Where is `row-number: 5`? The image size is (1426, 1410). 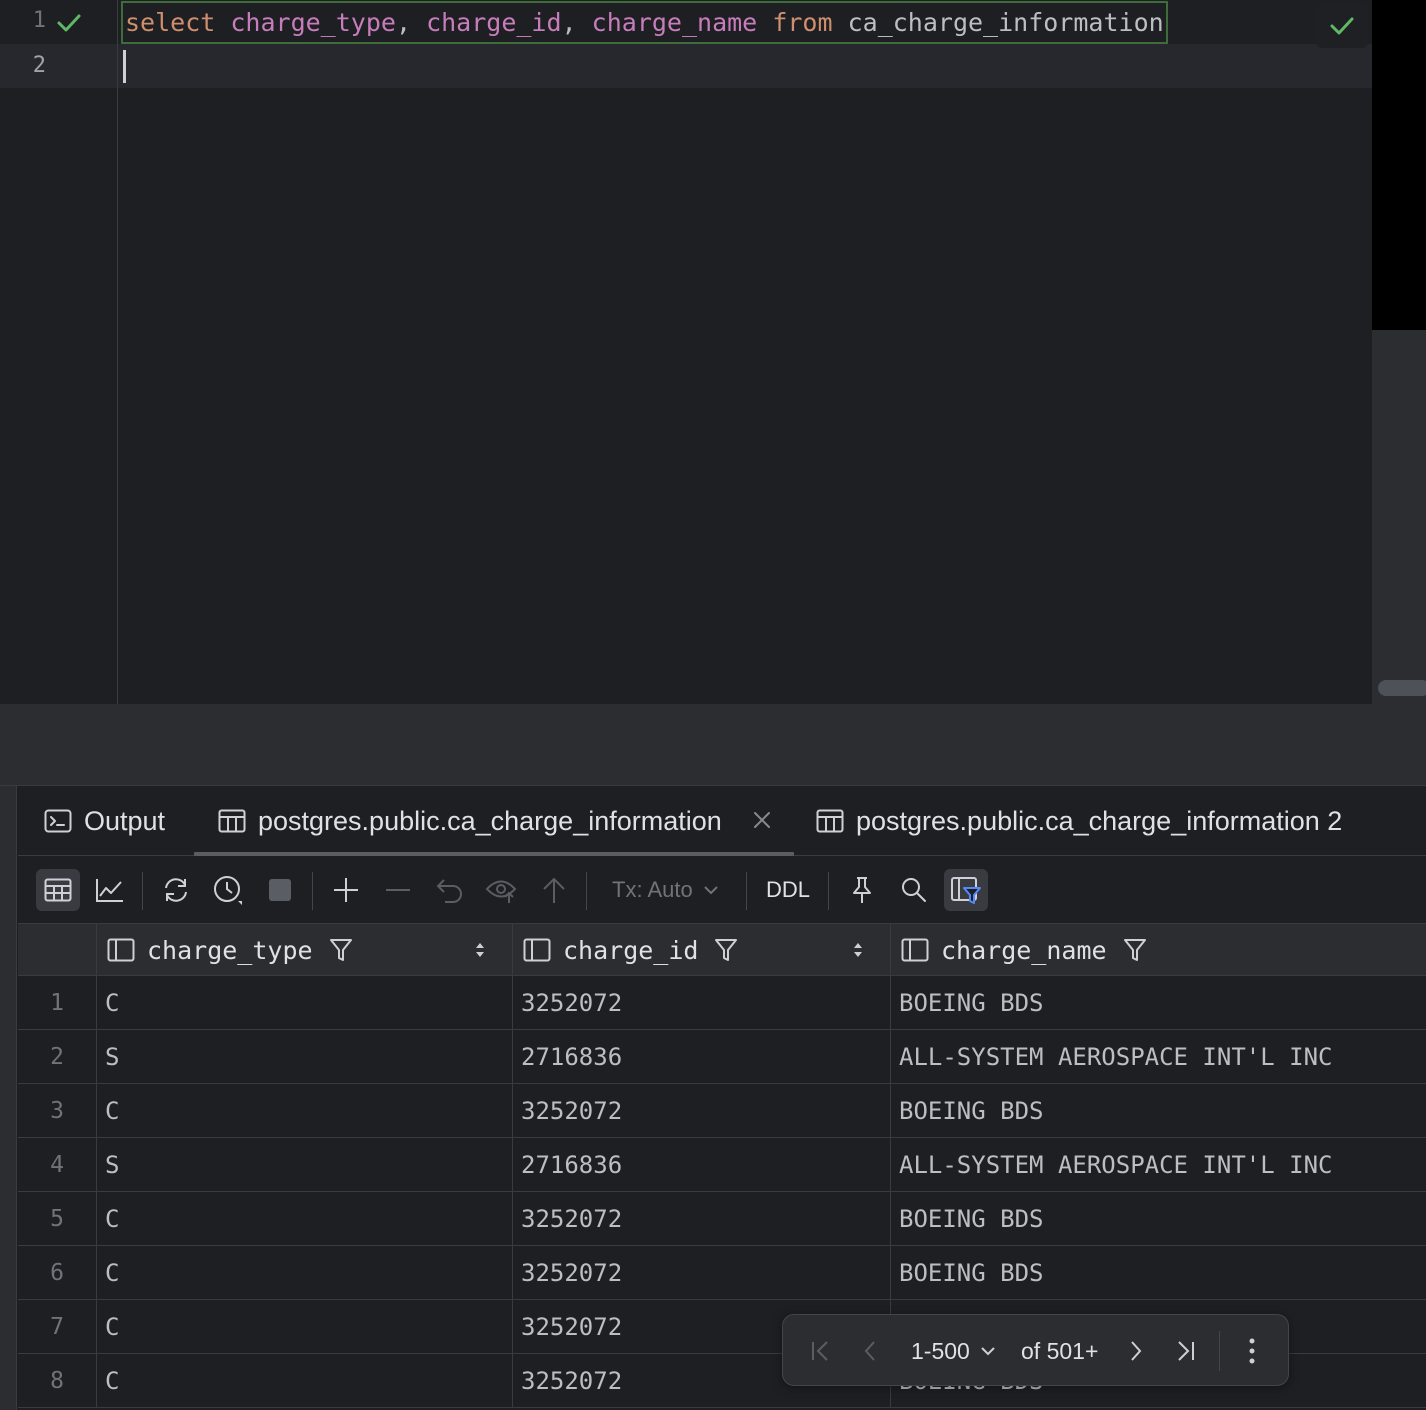 row-number: 5 is located at coordinates (57, 1219).